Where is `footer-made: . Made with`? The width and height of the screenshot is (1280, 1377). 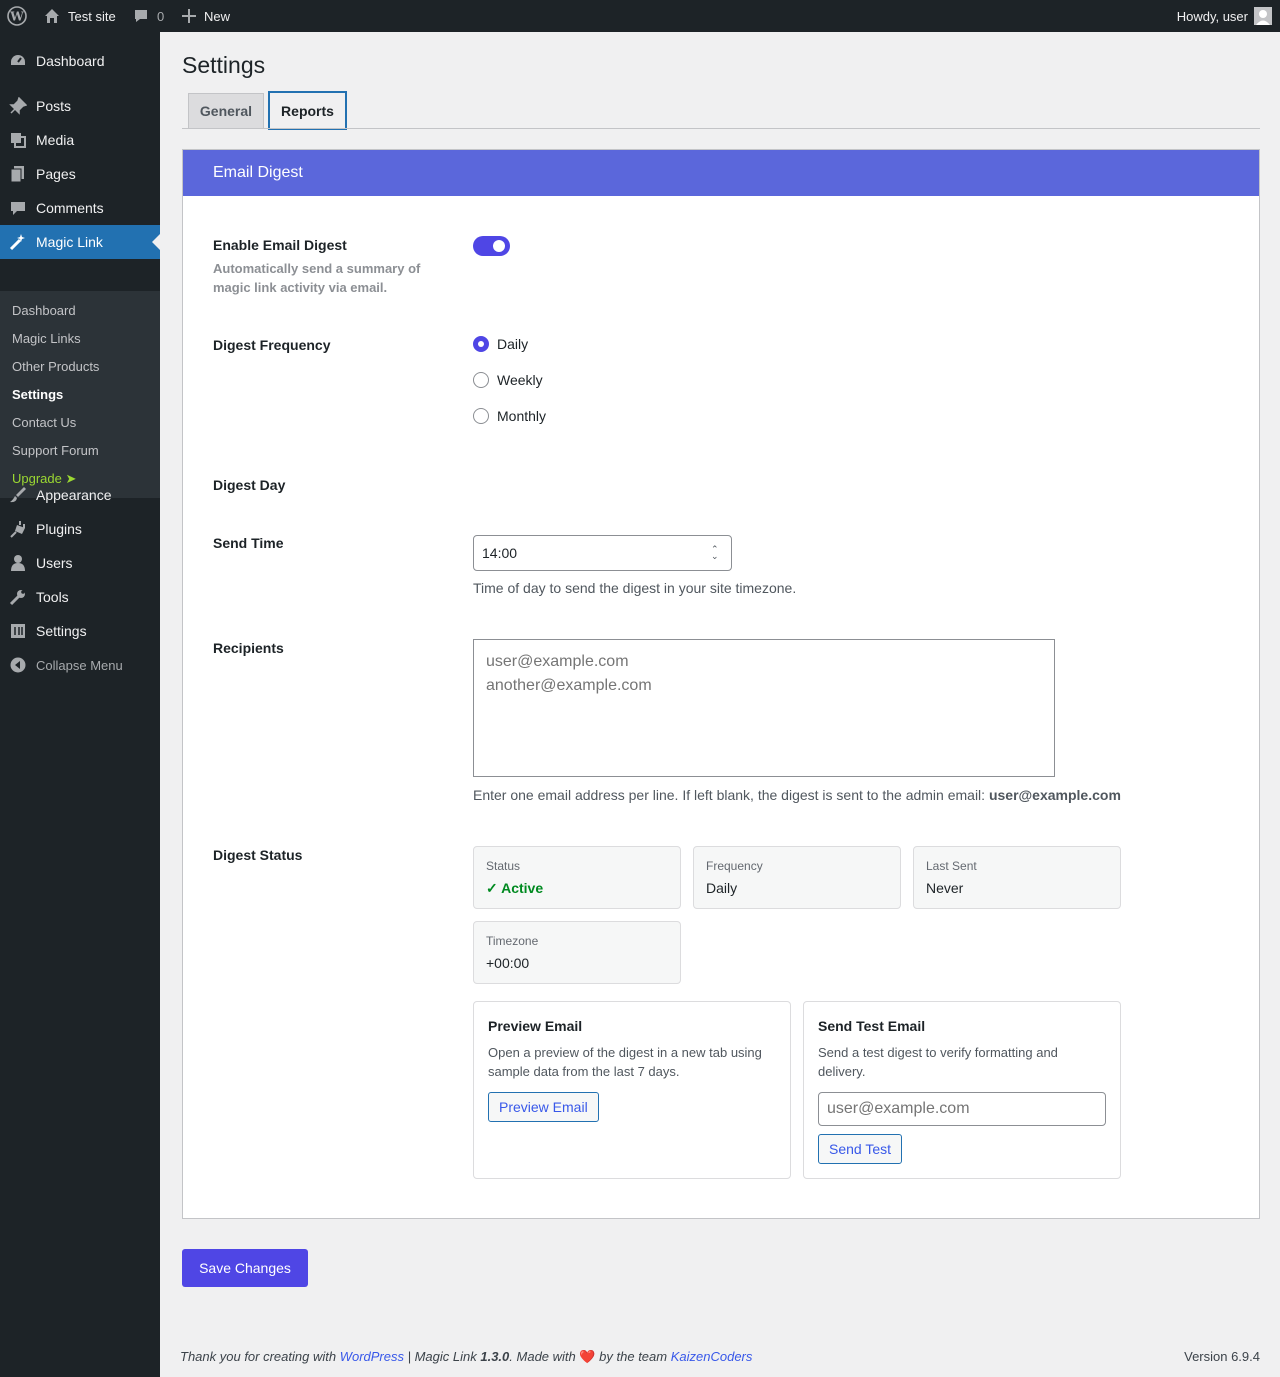
footer-made: . Made with is located at coordinates (544, 1356).